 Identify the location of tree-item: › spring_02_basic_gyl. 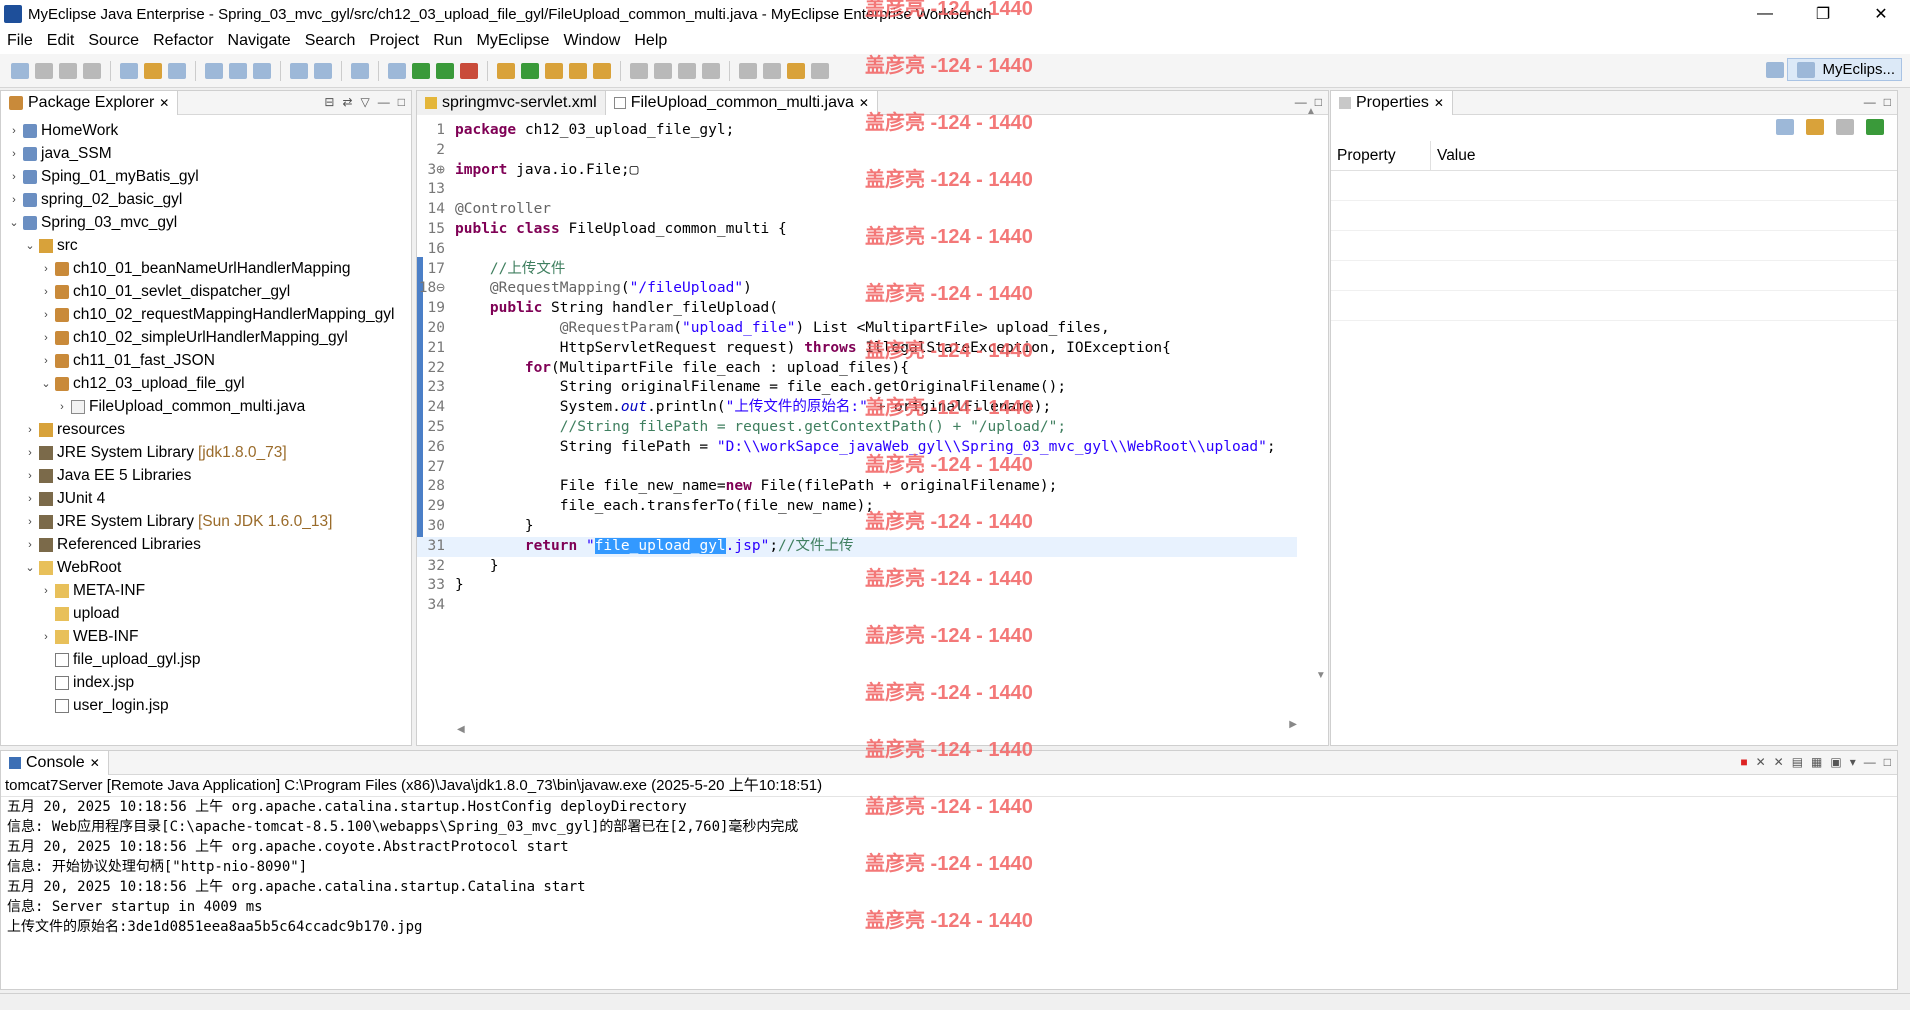
(206, 199).